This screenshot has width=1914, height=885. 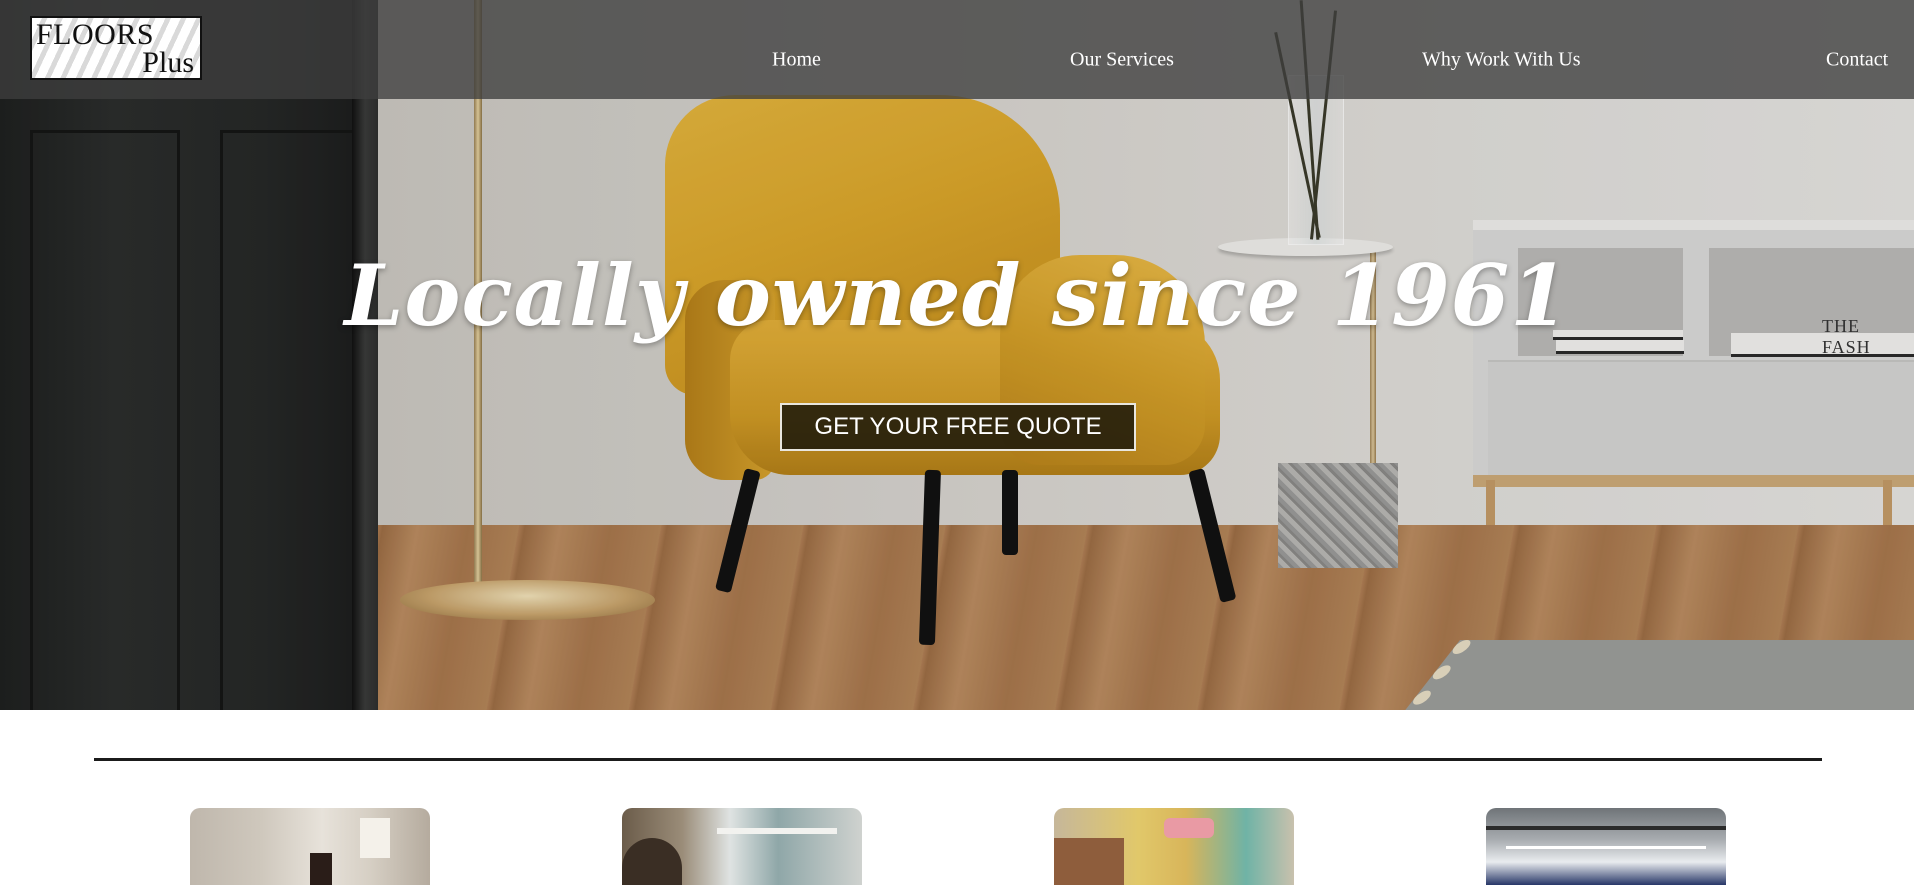 What do you see at coordinates (1857, 60) in the screenshot?
I see `nav-contact: Contact` at bounding box center [1857, 60].